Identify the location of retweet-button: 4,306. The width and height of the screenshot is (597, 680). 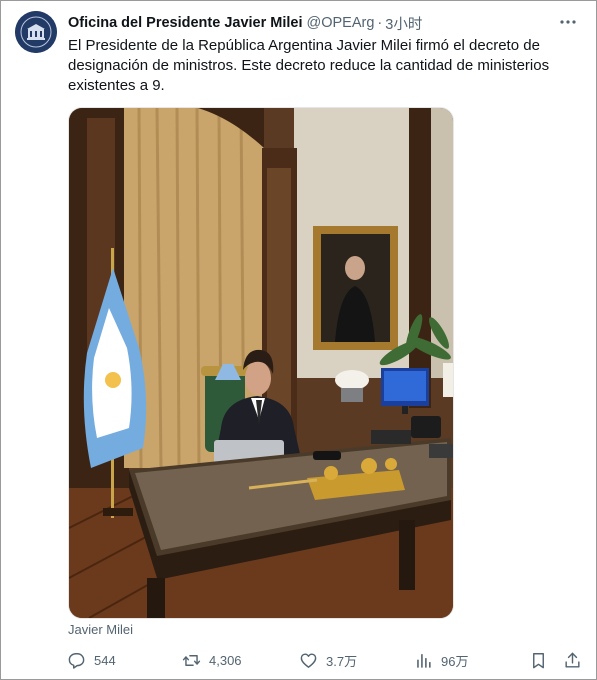
(212, 660).